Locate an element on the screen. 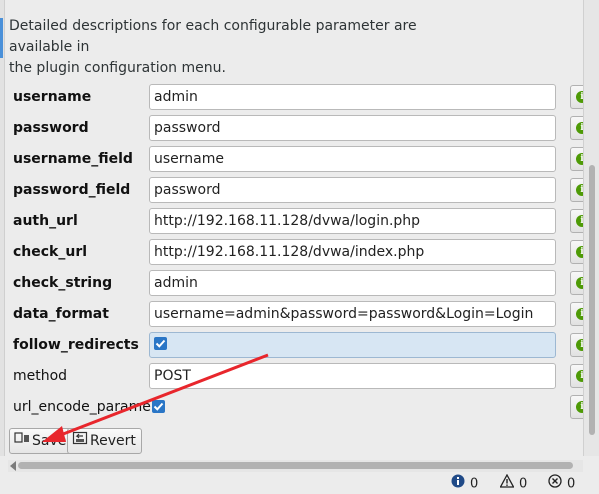  follow-redirects-checkbox is located at coordinates (160, 343).